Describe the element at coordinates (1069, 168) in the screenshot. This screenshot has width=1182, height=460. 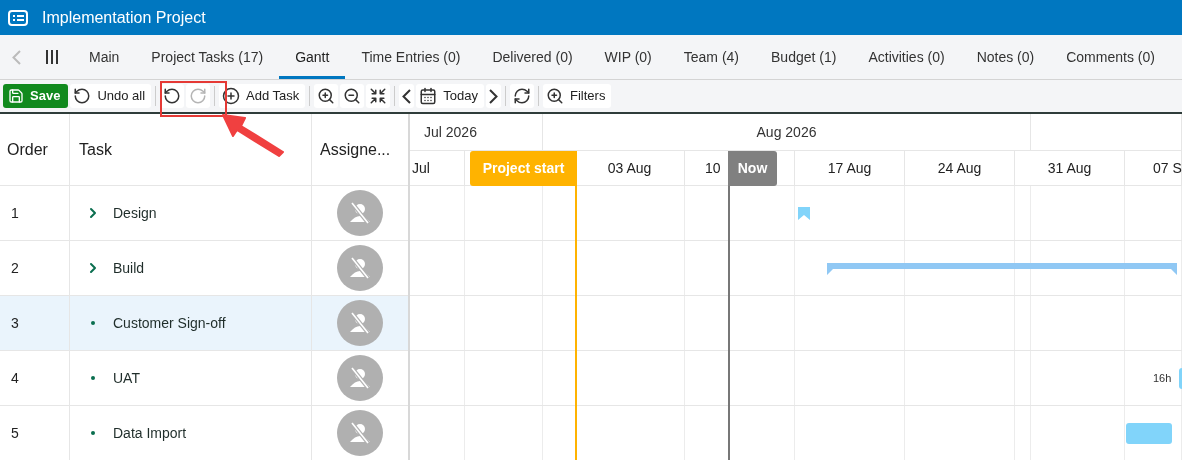
I see `week-label: 31 Aug` at that location.